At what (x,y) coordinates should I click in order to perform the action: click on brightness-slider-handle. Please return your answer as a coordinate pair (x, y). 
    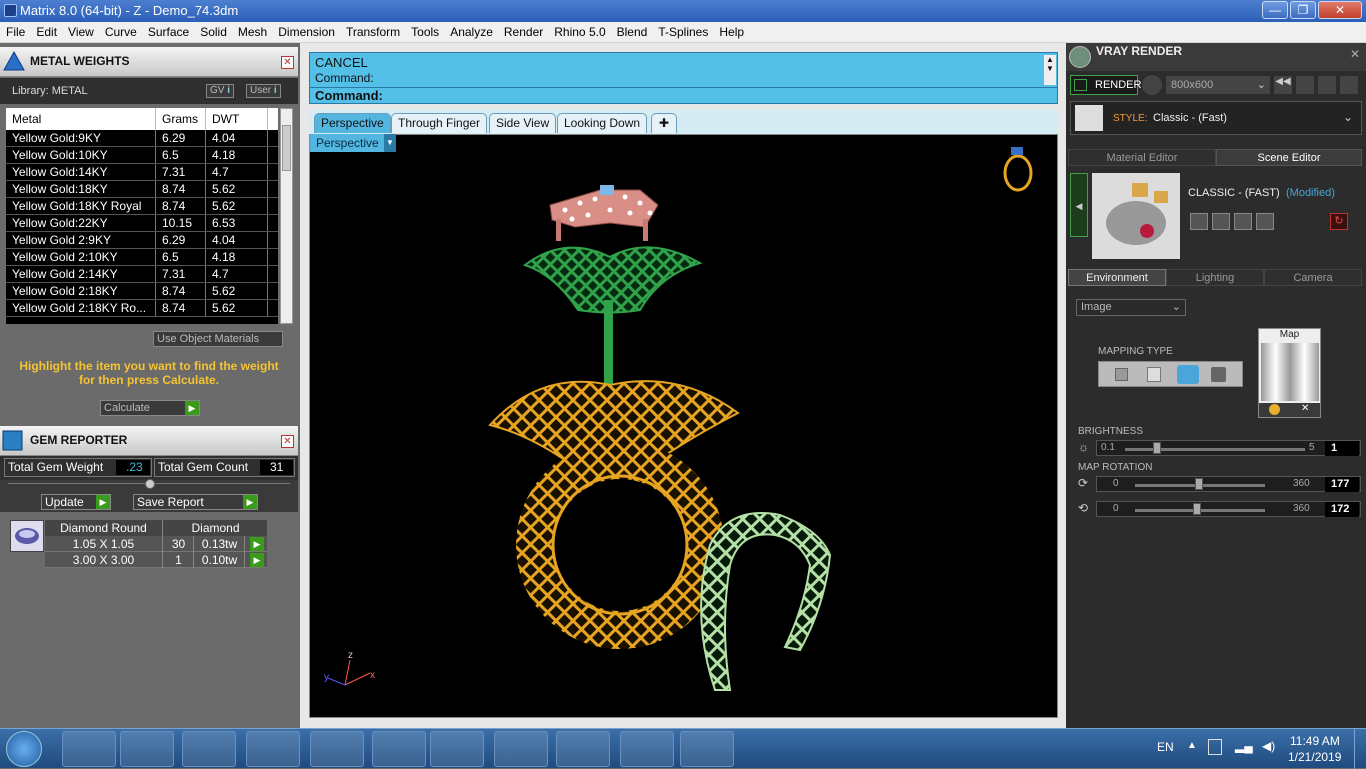
    Looking at the image, I should click on (1157, 448).